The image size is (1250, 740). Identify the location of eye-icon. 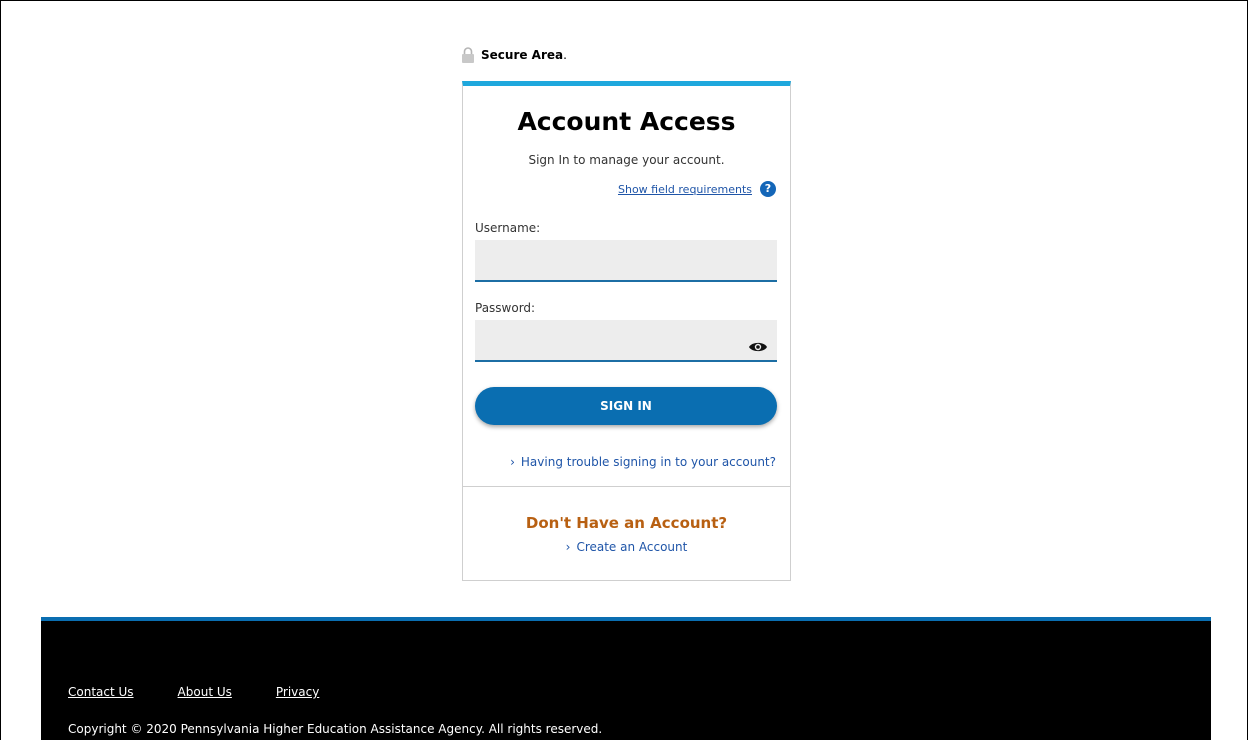
(758, 346).